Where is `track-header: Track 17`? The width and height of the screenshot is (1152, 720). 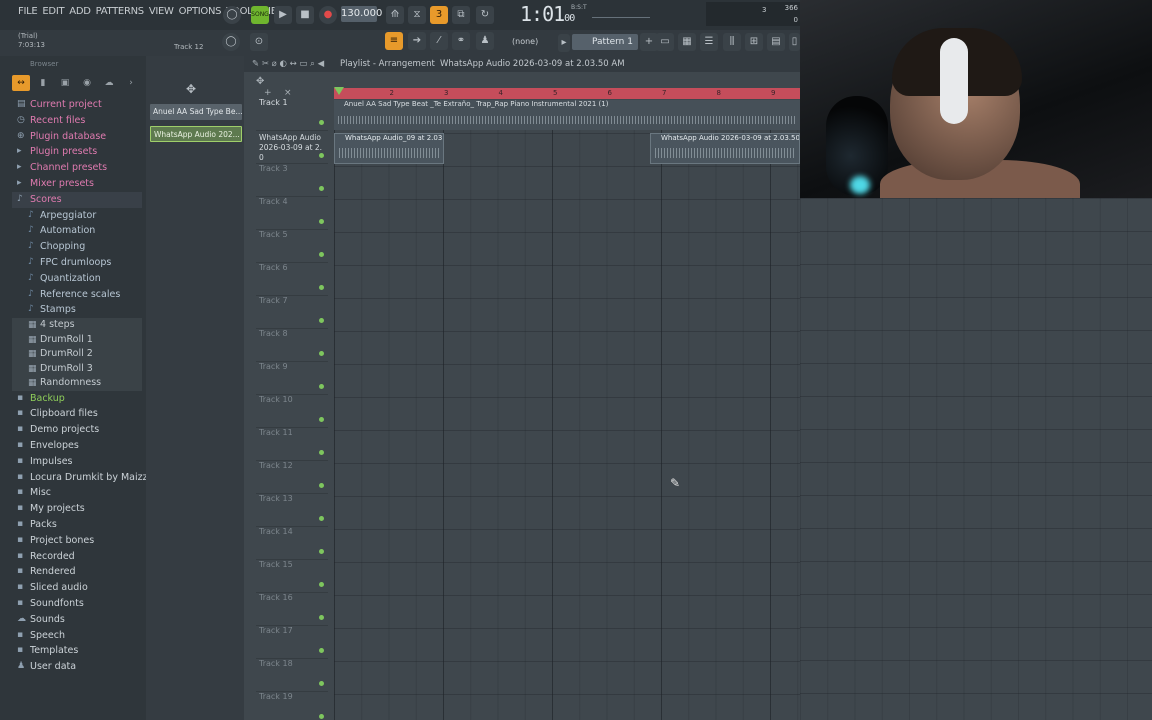
track-header: Track 17 is located at coordinates (292, 642).